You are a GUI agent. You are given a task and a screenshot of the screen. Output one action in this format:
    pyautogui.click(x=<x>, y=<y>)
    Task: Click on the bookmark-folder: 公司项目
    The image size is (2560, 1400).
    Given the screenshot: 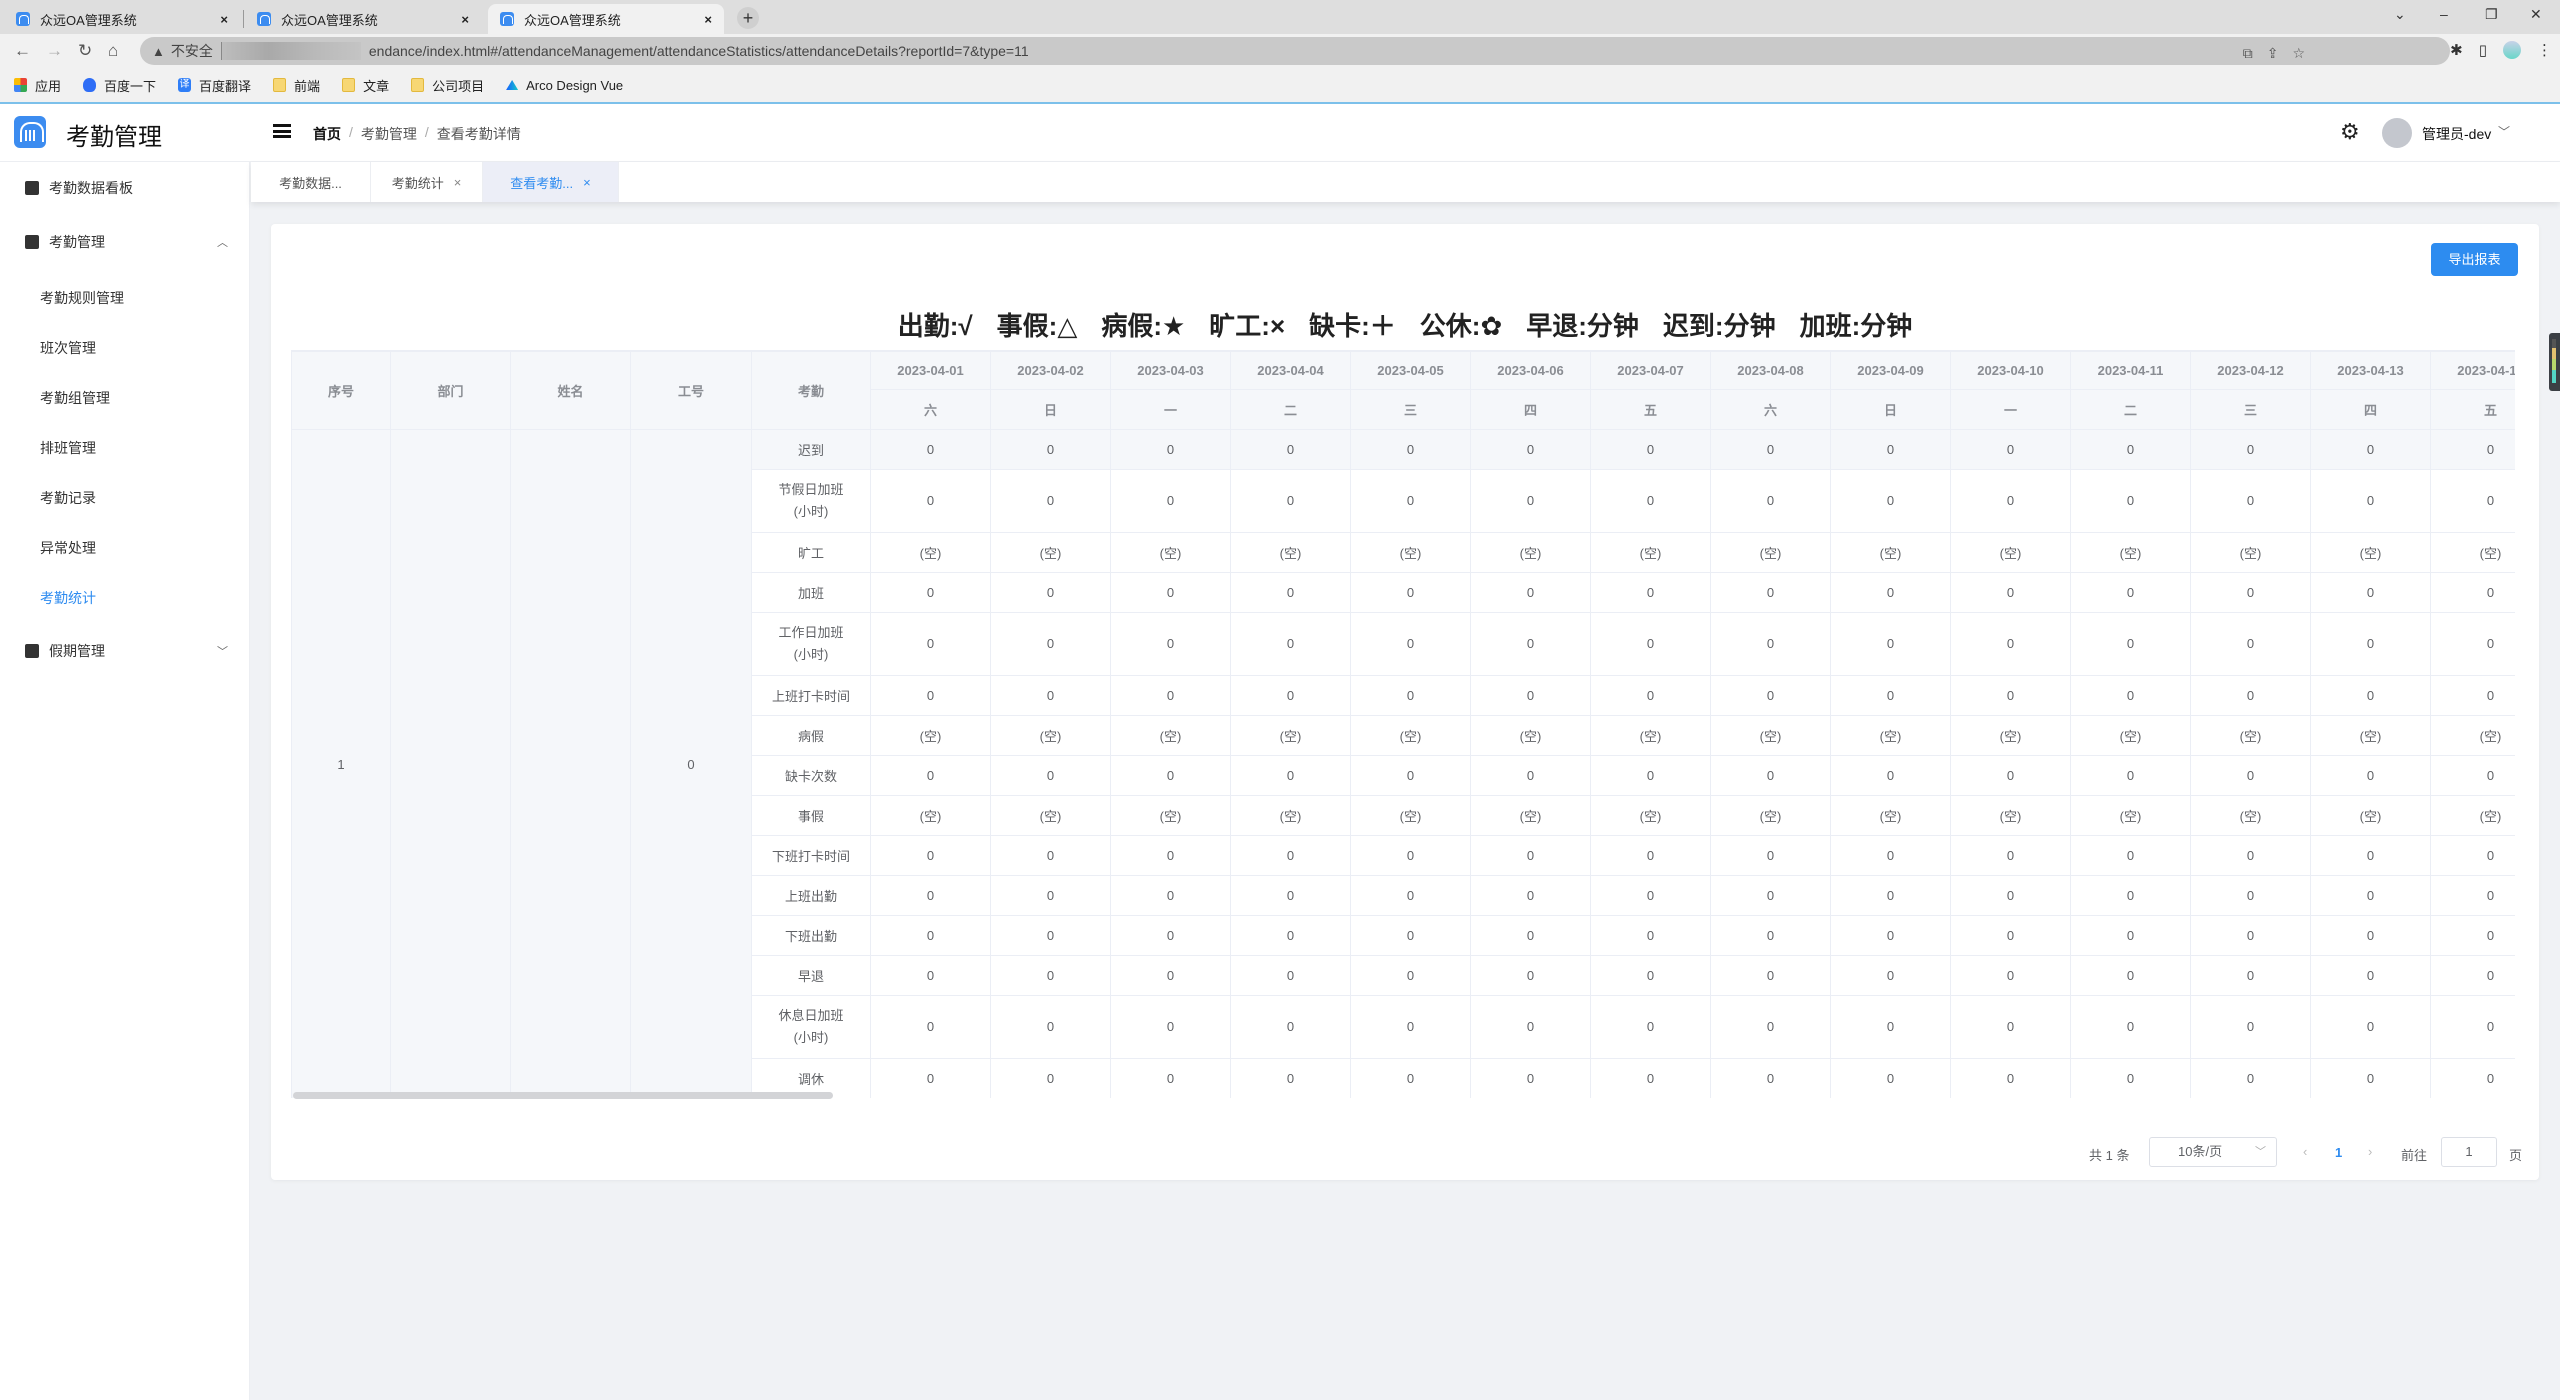 What is the action you would take?
    pyautogui.click(x=447, y=85)
    